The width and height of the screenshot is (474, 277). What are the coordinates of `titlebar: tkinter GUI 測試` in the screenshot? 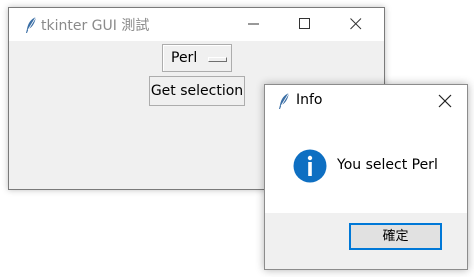 It's located at (196, 24).